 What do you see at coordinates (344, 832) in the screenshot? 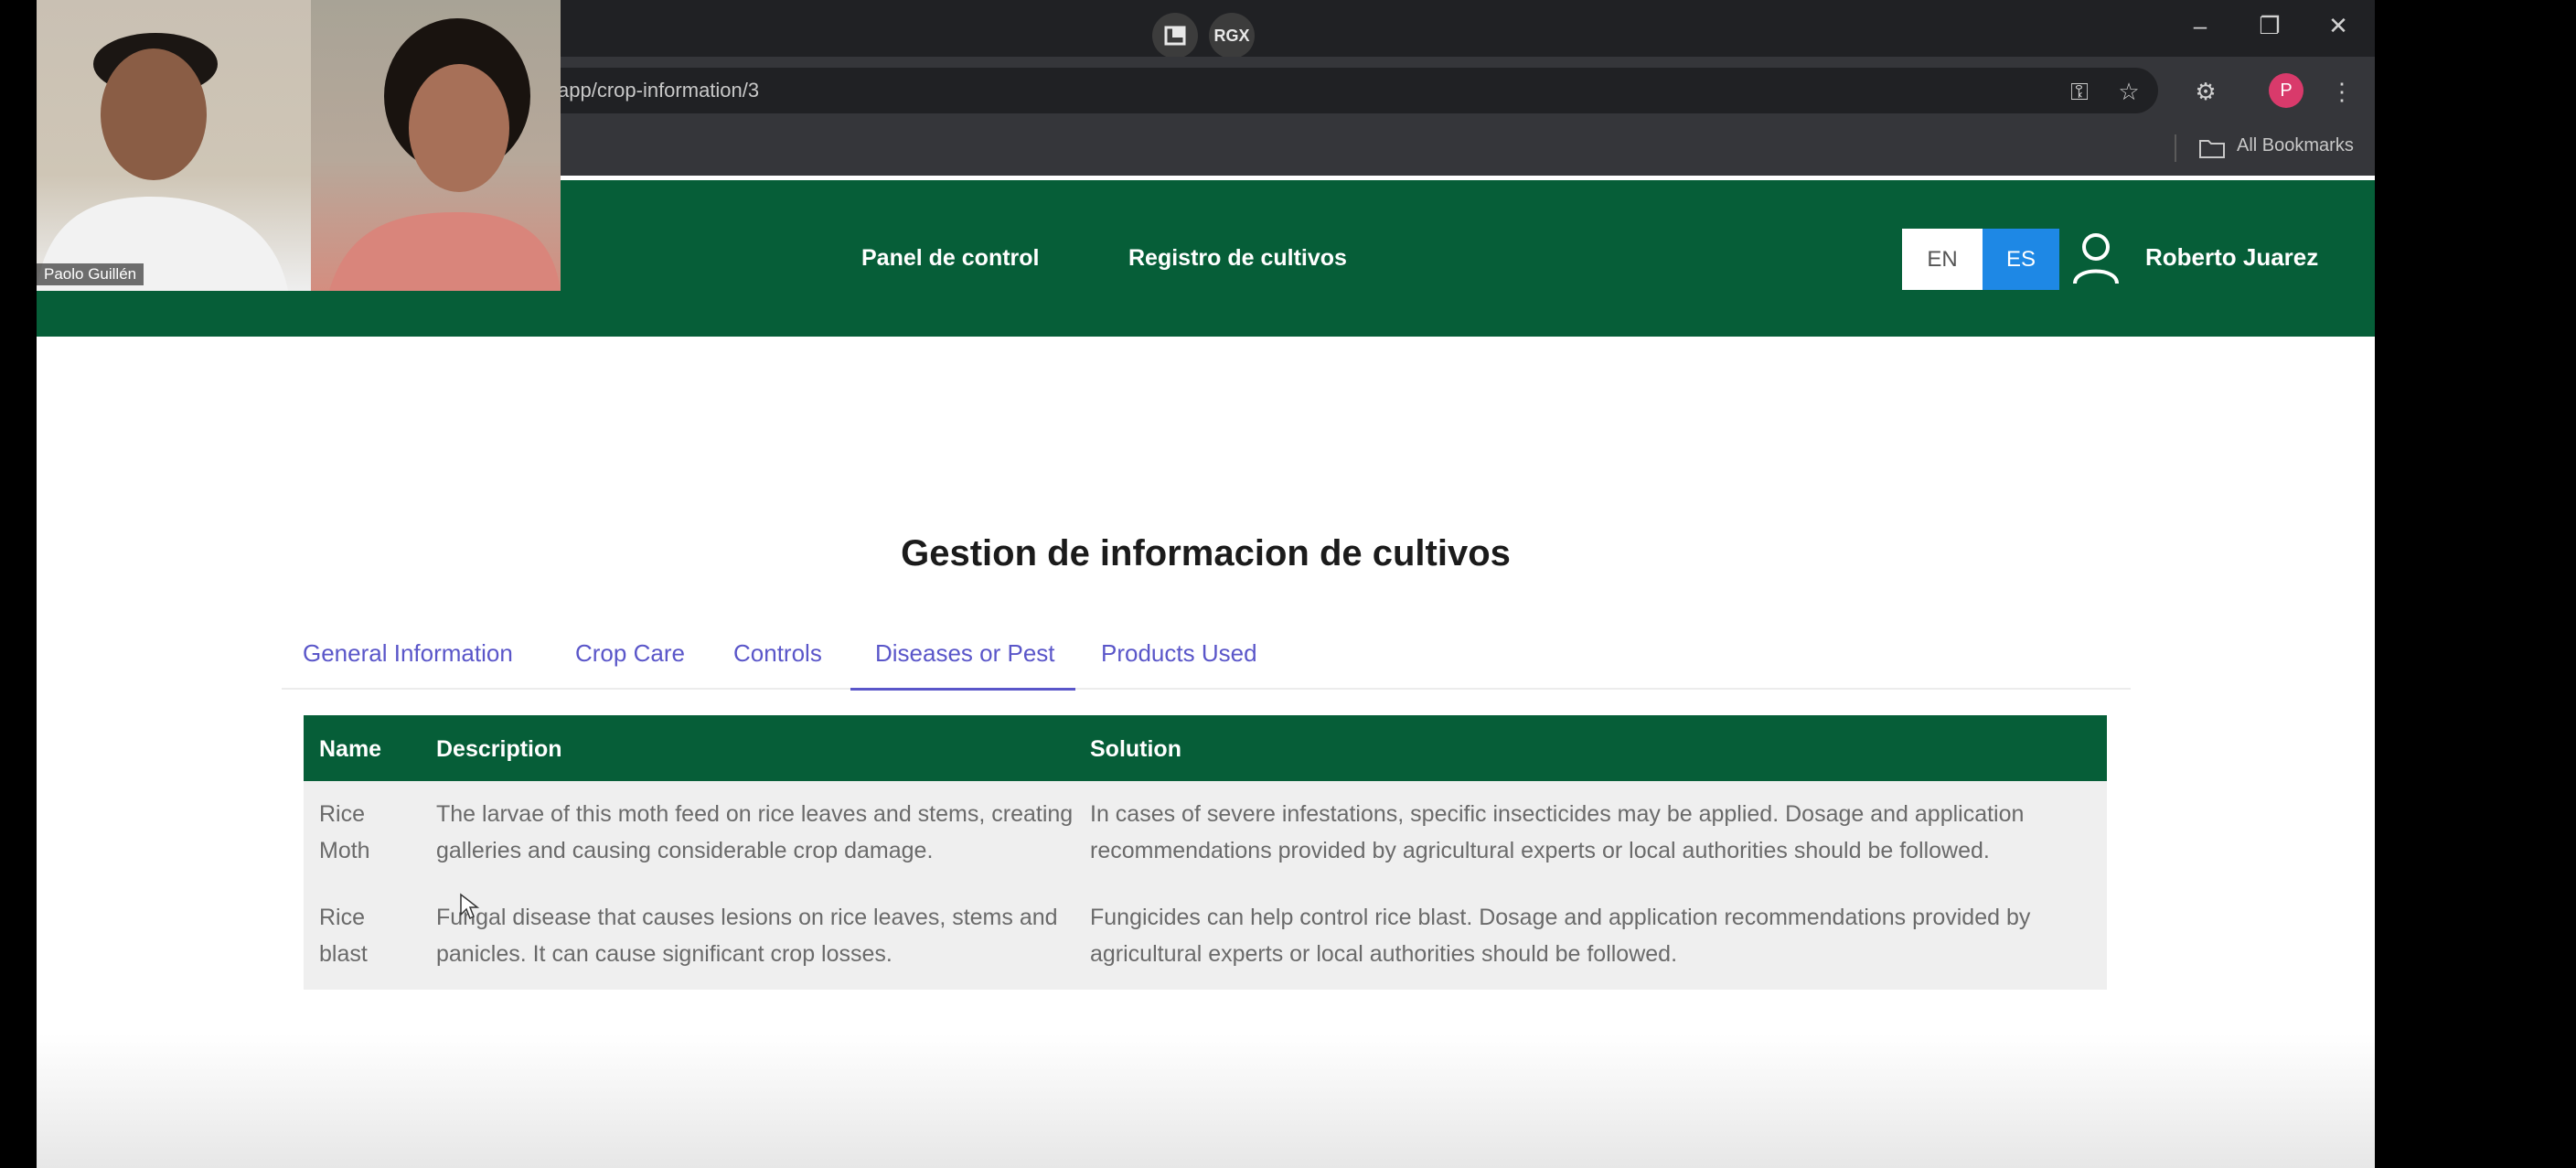
I see `cell-name: Rice Moth` at bounding box center [344, 832].